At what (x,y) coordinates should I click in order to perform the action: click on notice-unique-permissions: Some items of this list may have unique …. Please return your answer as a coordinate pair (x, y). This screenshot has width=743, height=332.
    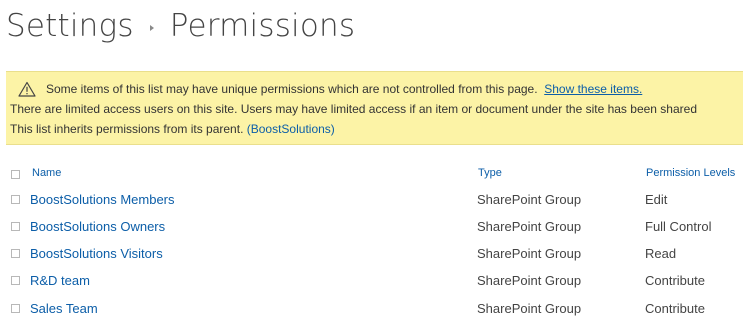
    Looking at the image, I should click on (344, 89).